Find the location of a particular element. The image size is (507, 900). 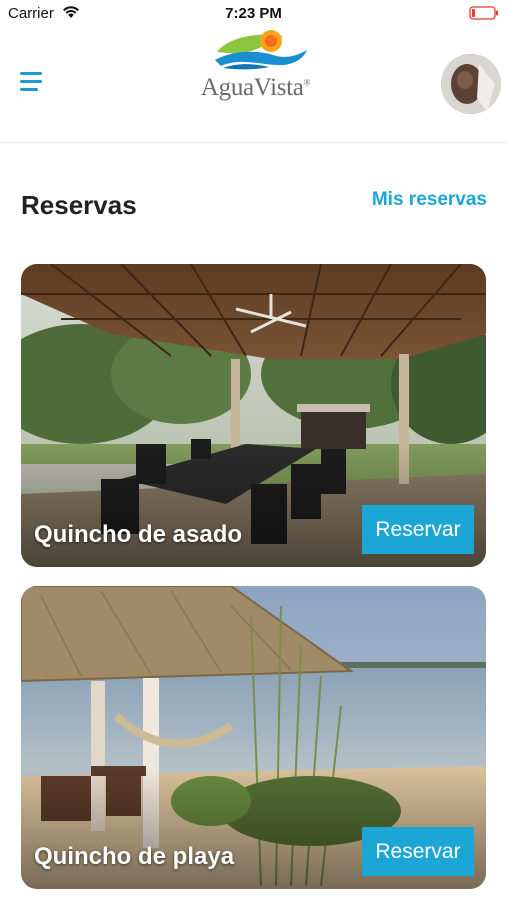

card-title: Quincho de playa is located at coordinates (134, 856).